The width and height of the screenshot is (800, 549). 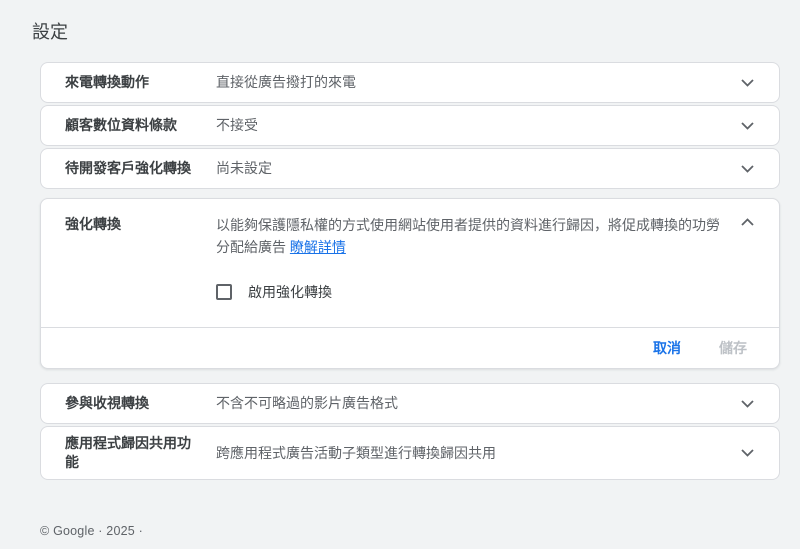 What do you see at coordinates (410, 82) in the screenshot?
I see `panel-call-conversion-action: 來電轉換動作 直接從廣告撥打的來電` at bounding box center [410, 82].